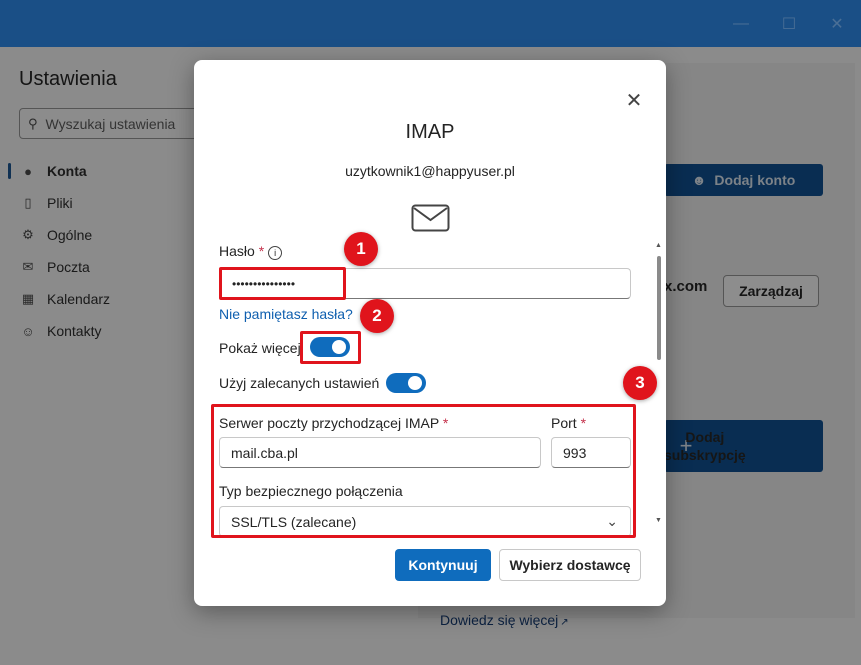 The height and width of the screenshot is (665, 861). What do you see at coordinates (275, 253) in the screenshot?
I see `info-icon: i` at bounding box center [275, 253].